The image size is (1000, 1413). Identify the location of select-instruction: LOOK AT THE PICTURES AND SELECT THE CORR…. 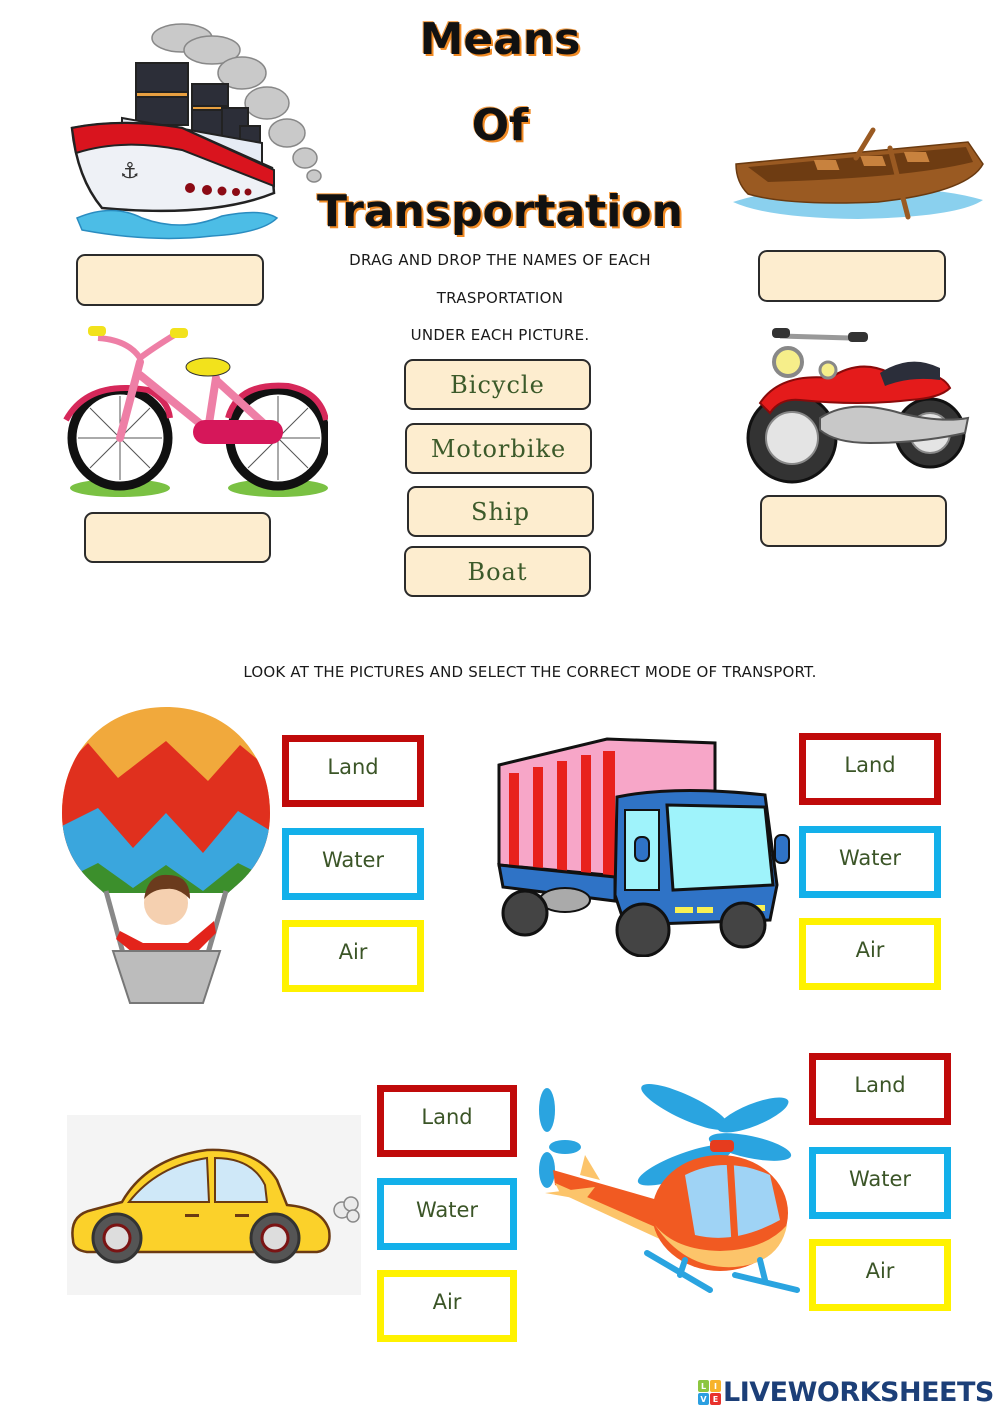
(530, 672).